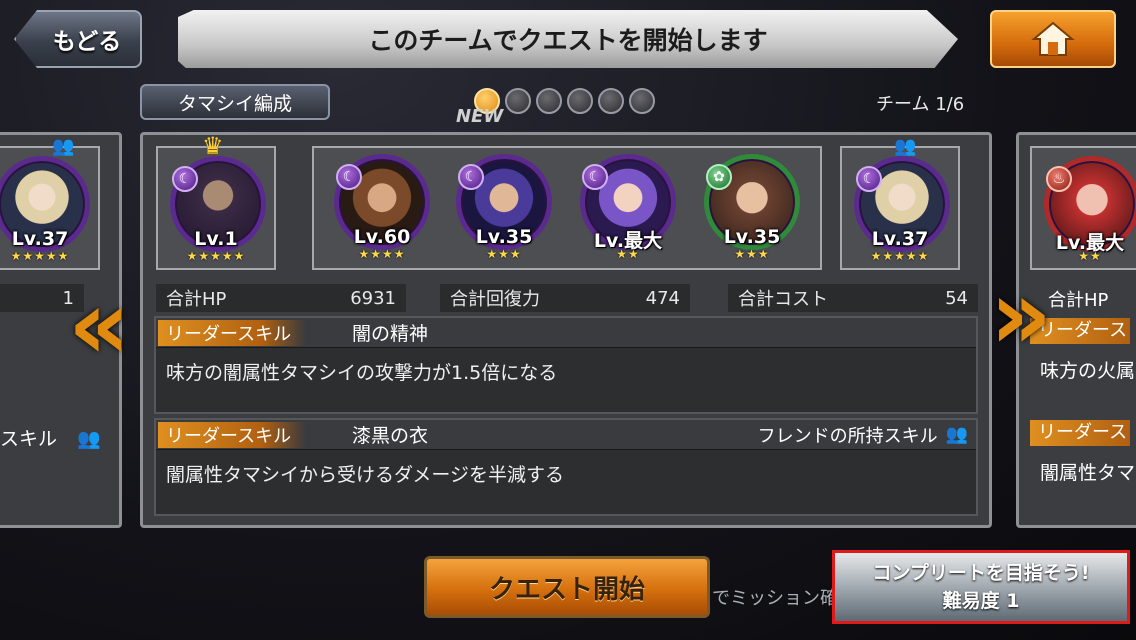 Image resolution: width=1136 pixels, height=640 pixels. What do you see at coordinates (40, 239) in the screenshot?
I see `prev-team-level: Lv.37` at bounding box center [40, 239].